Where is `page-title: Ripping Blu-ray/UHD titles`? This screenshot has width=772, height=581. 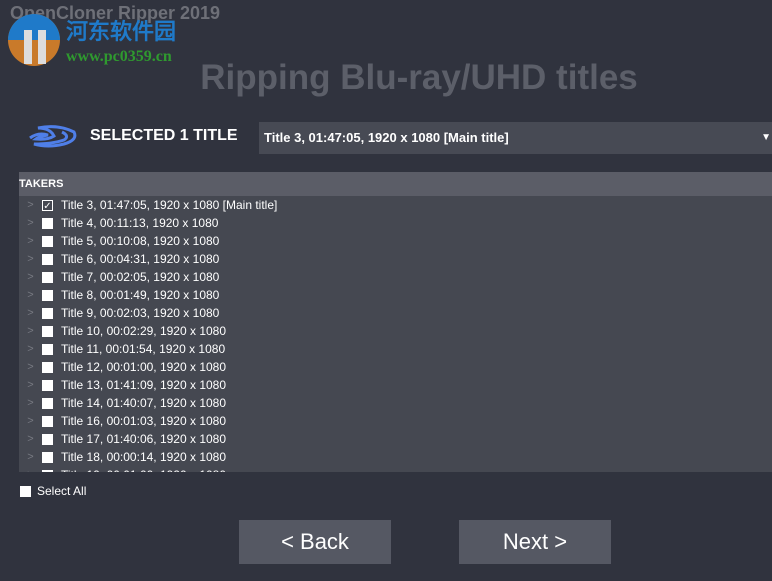 page-title: Ripping Blu-ray/UHD titles is located at coordinates (419, 77).